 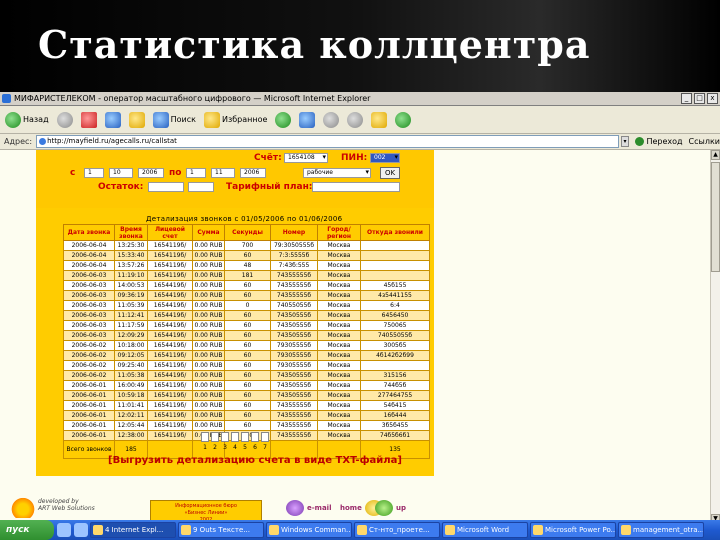 What do you see at coordinates (395, 395) in the screenshot?
I see `table-cell: 277464755` at bounding box center [395, 395].